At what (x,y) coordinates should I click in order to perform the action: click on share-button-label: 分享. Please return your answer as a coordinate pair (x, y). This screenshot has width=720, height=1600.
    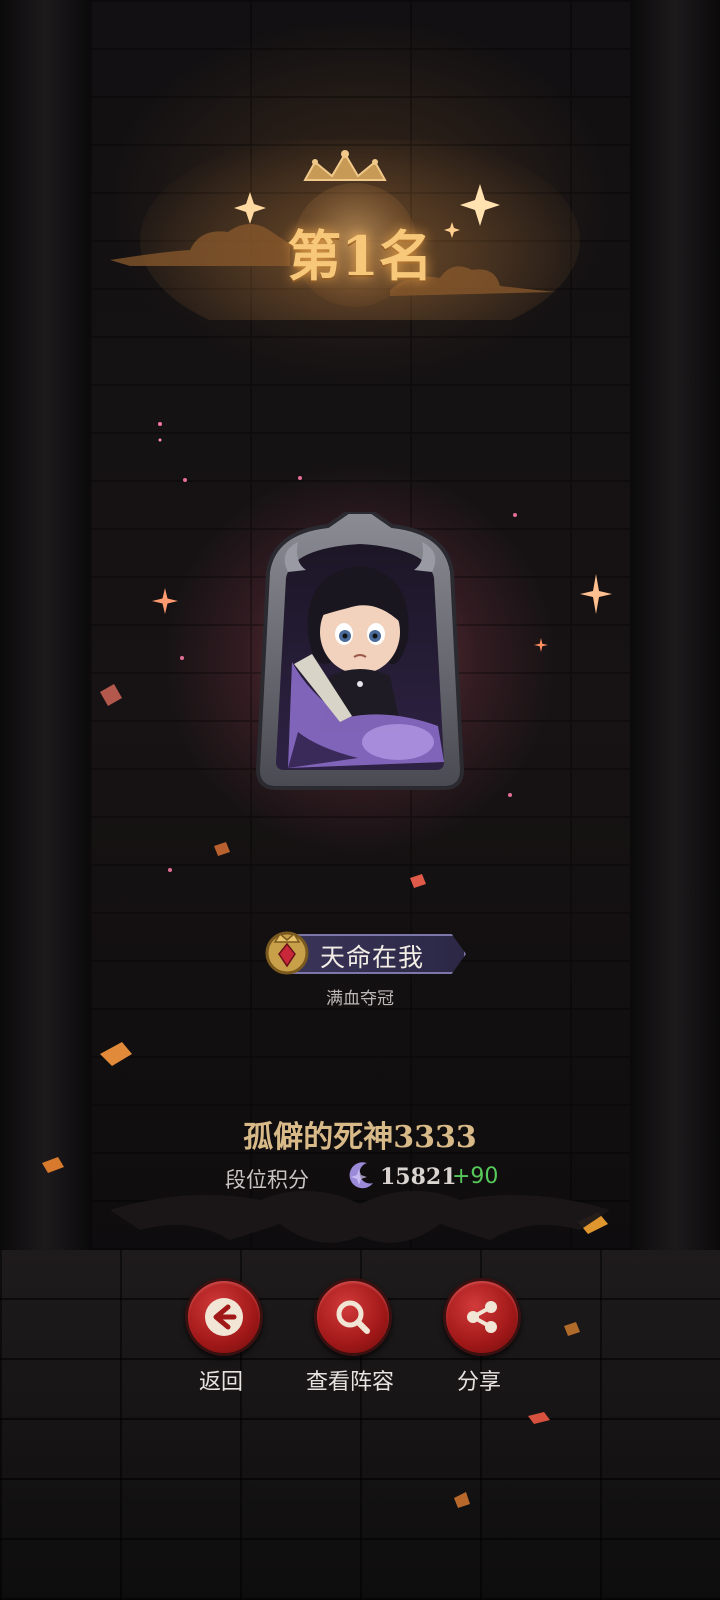
    Looking at the image, I should click on (478, 1382).